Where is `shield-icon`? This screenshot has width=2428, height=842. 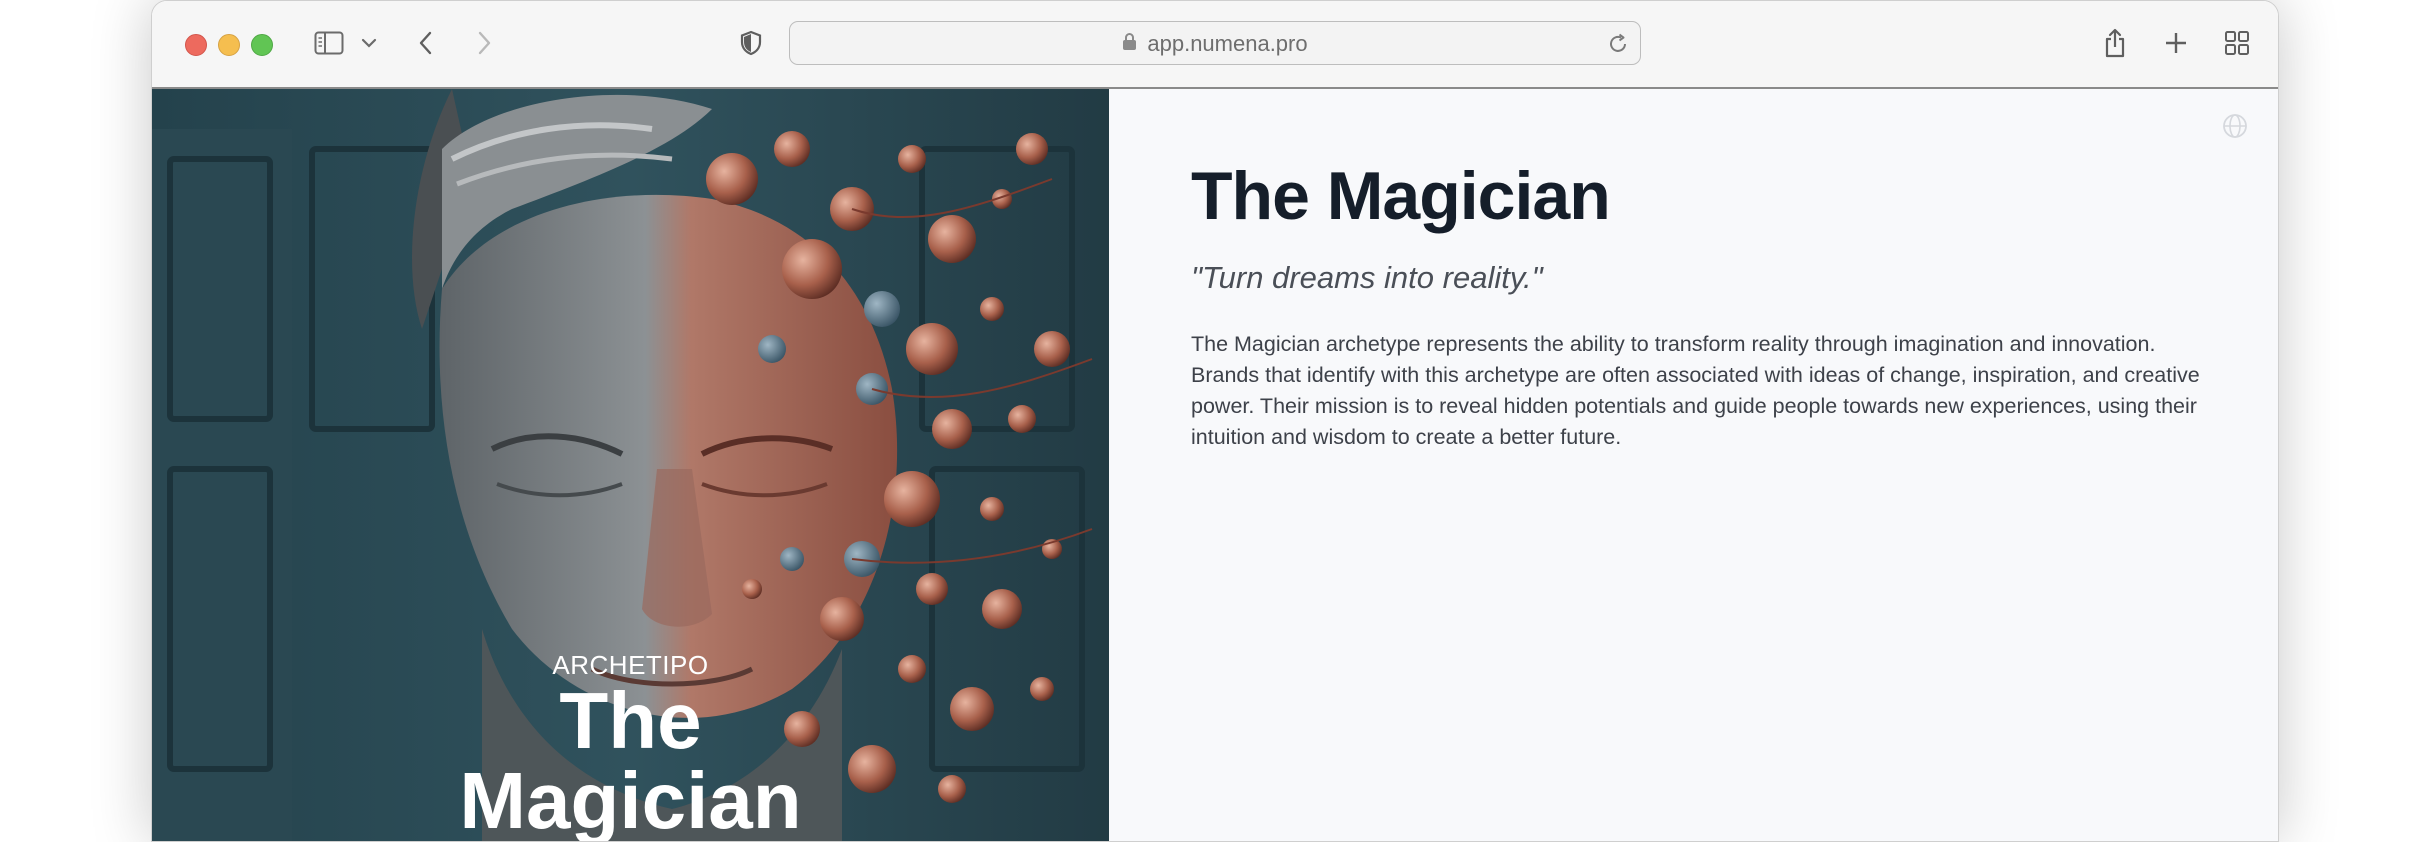
shield-icon is located at coordinates (751, 43).